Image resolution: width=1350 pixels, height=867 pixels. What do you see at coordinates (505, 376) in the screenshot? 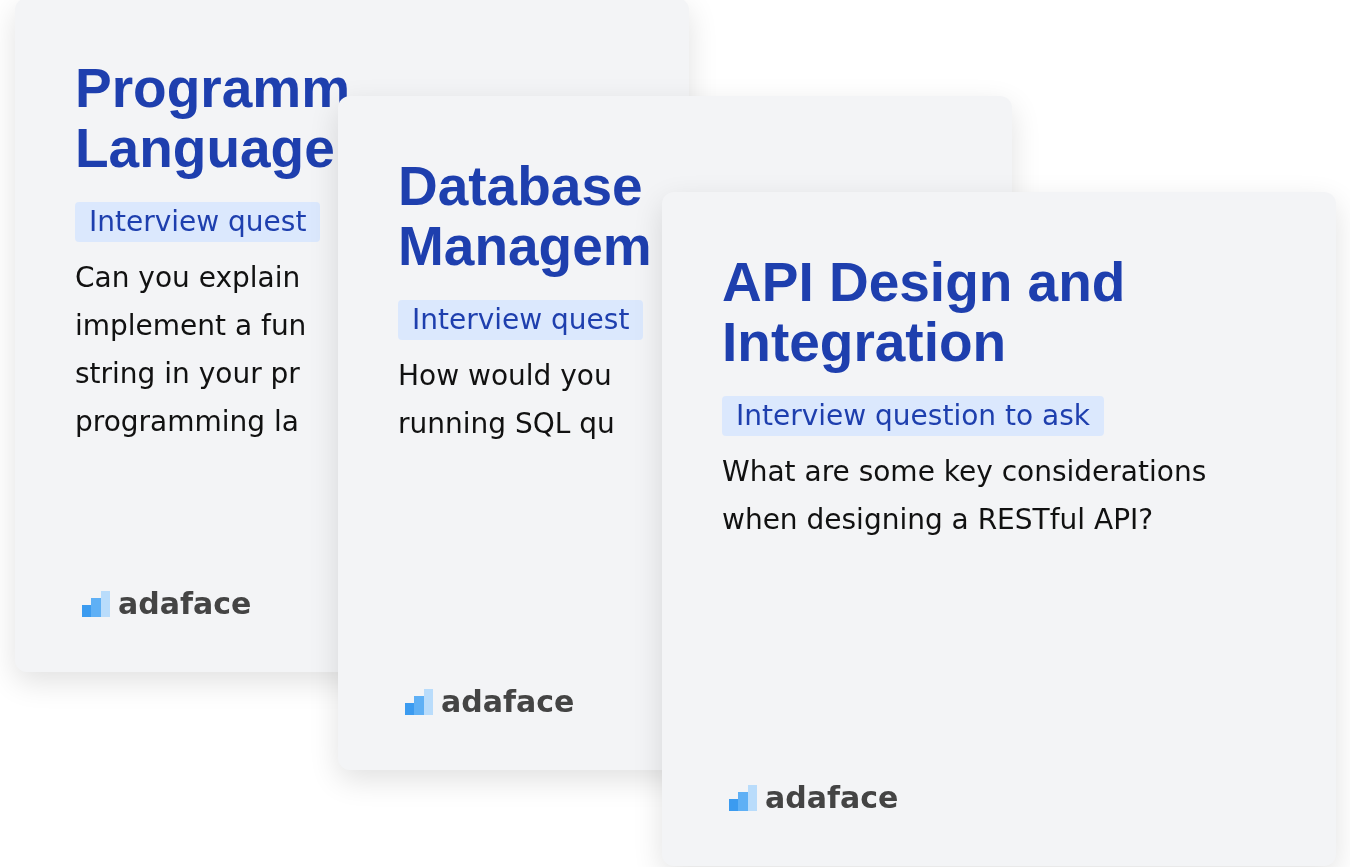
I see `question-text: How would you` at bounding box center [505, 376].